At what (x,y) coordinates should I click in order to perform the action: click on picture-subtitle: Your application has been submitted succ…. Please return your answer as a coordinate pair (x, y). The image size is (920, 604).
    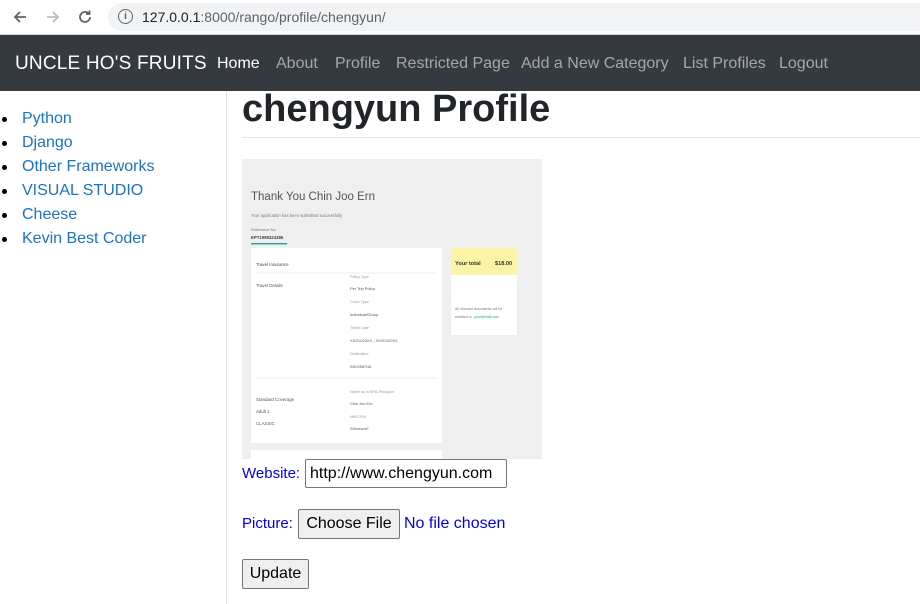
    Looking at the image, I should click on (297, 215).